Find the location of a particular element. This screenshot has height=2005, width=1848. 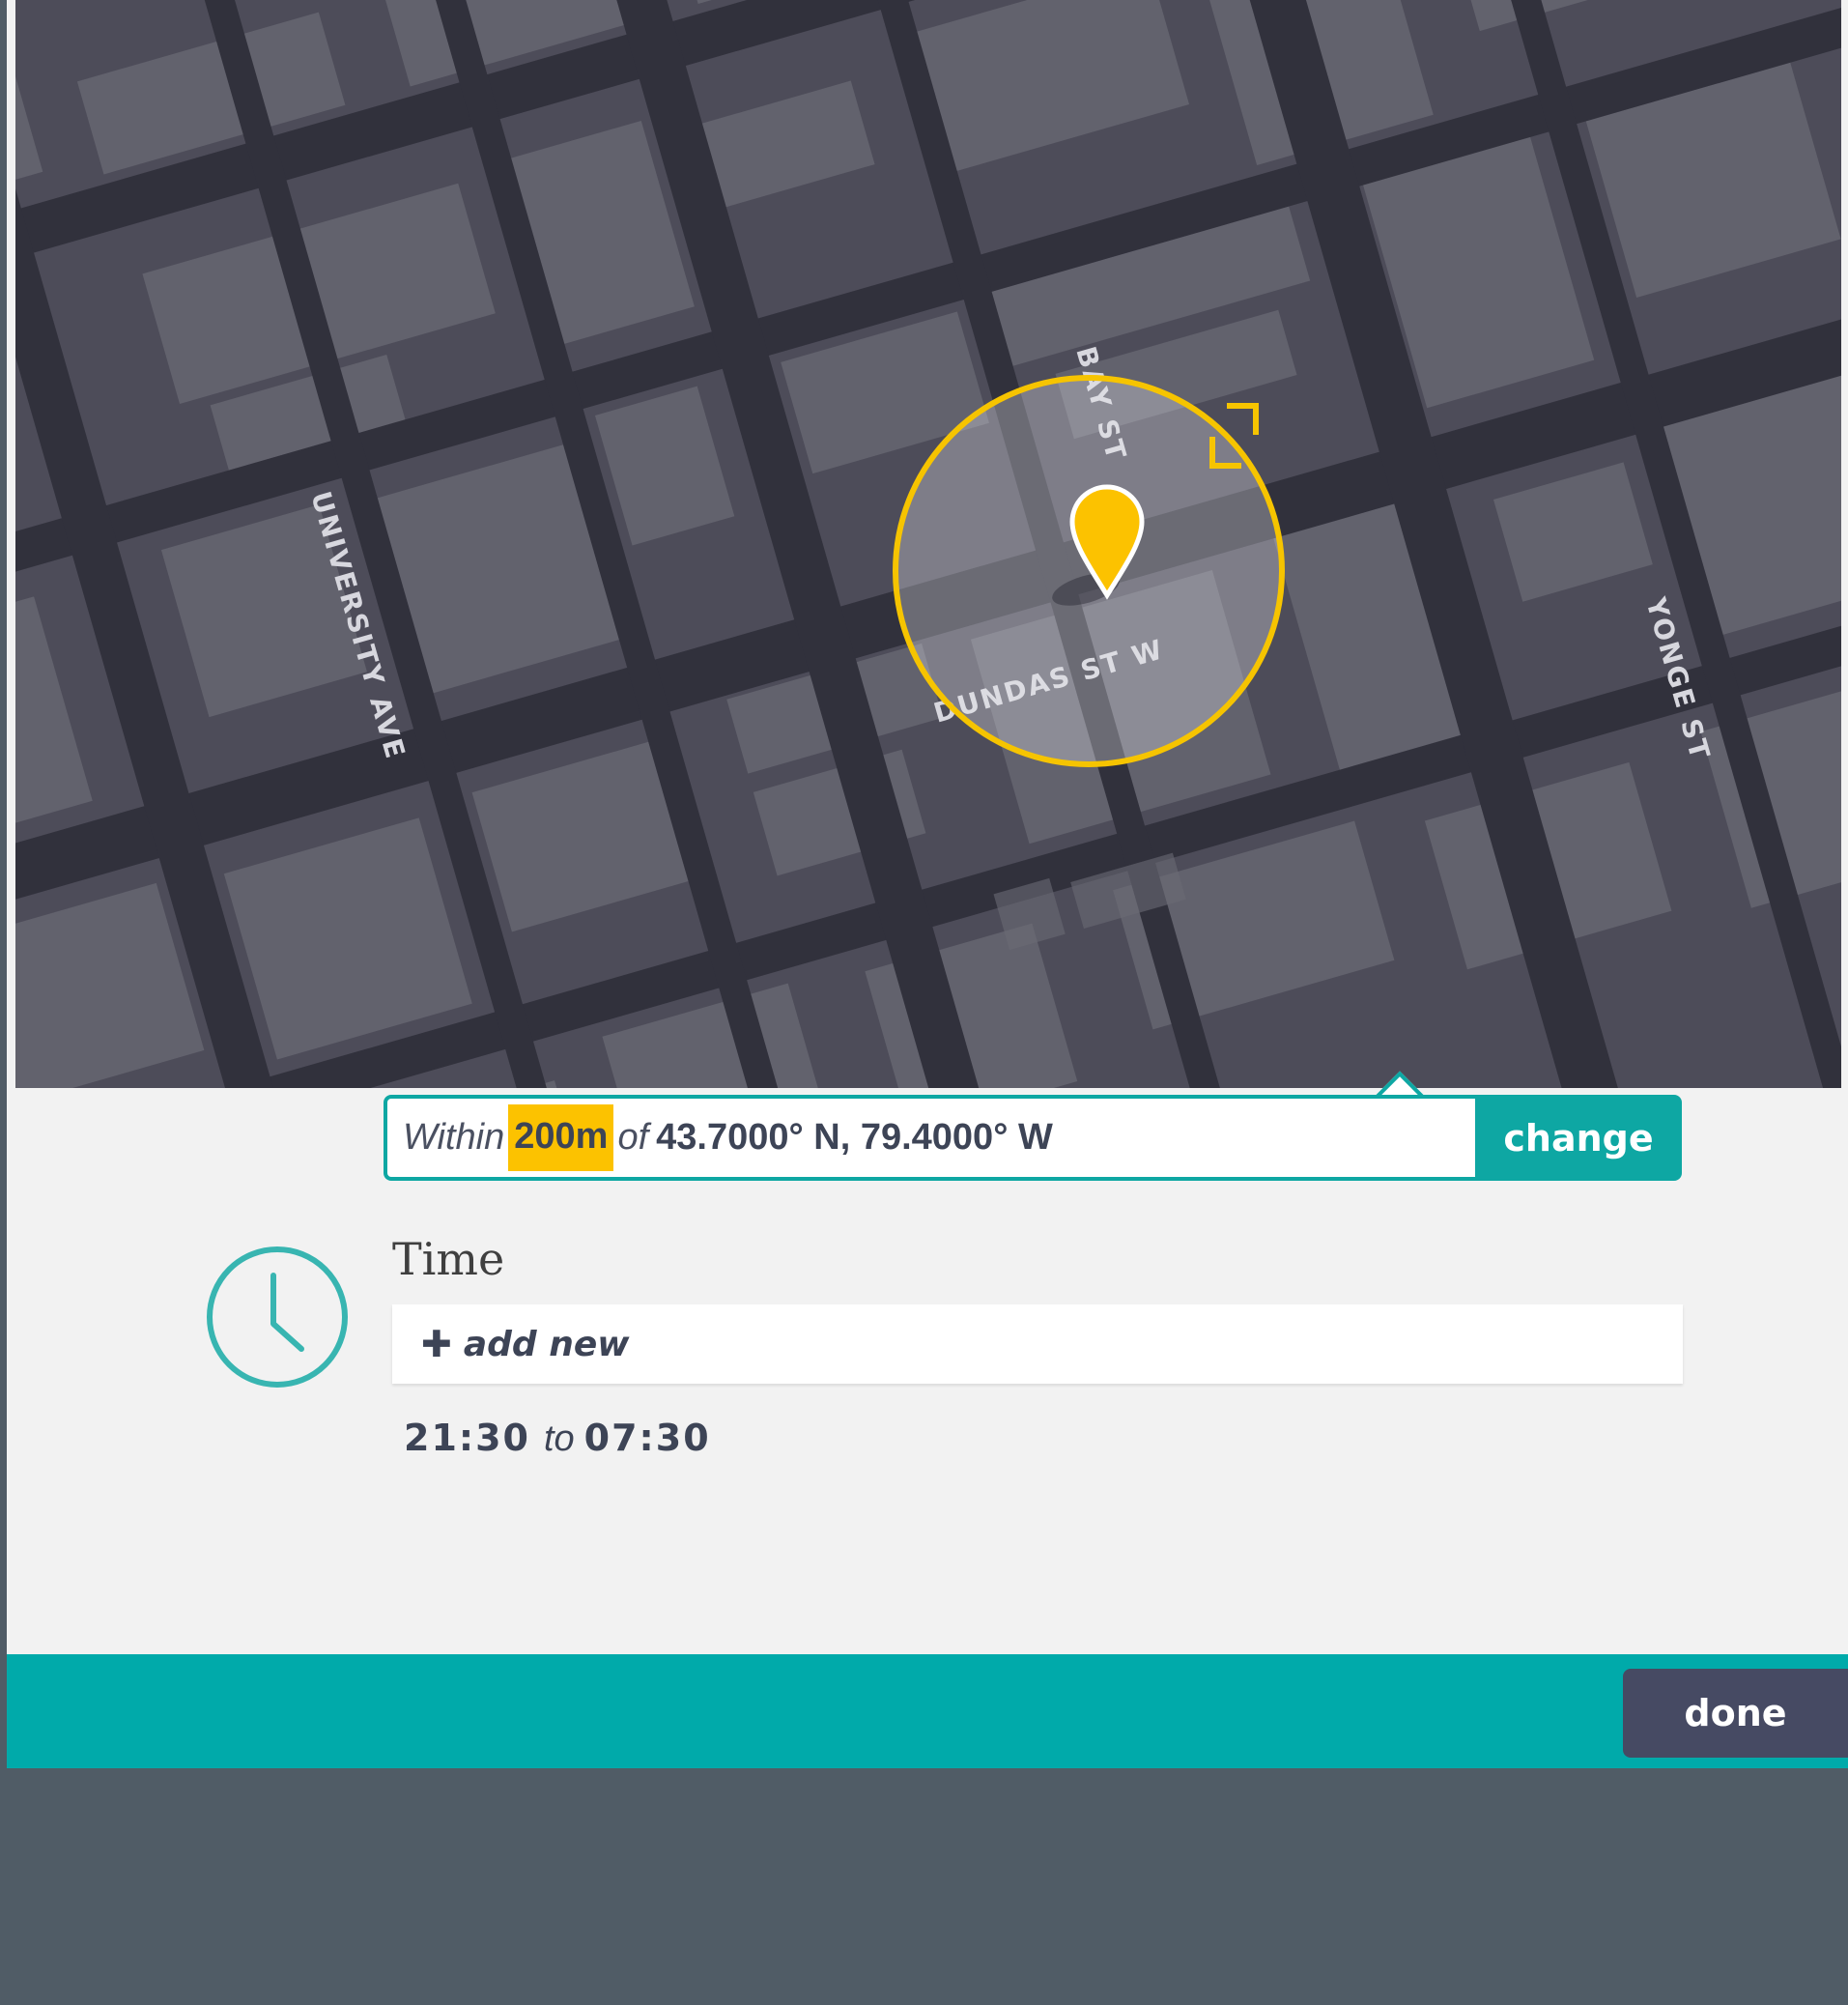

footer-bar is located at coordinates (927, 1711).